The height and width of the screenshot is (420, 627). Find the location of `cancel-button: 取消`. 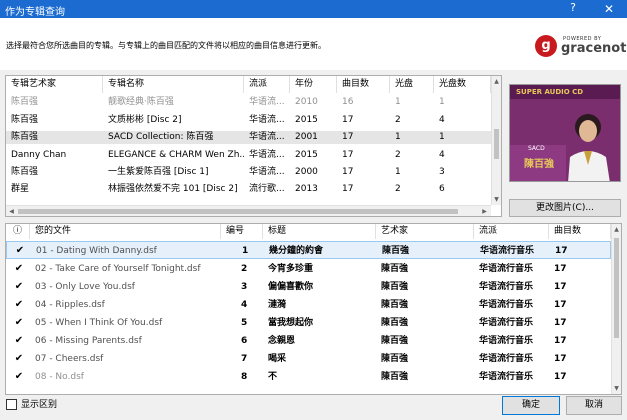

cancel-button: 取消 is located at coordinates (594, 405).